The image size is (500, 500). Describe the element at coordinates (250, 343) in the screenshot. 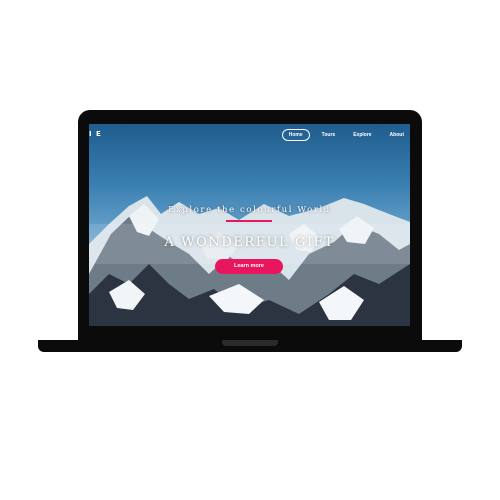

I see `laptop-notch` at that location.